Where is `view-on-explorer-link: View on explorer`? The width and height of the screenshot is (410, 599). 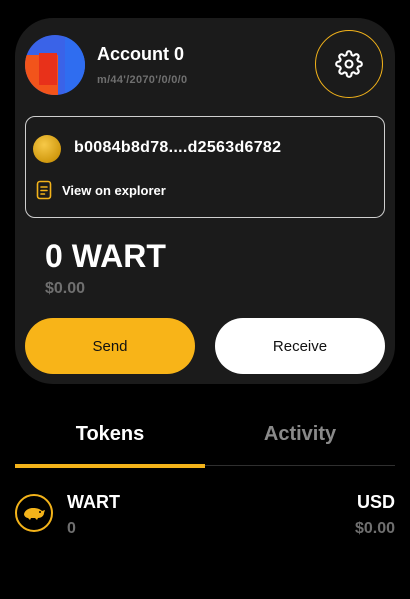
view-on-explorer-link: View on explorer is located at coordinates (101, 190).